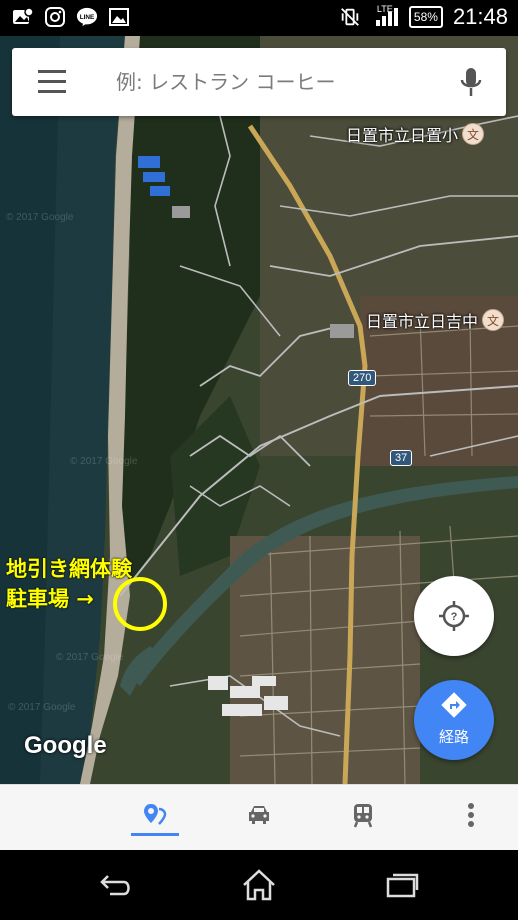  What do you see at coordinates (454, 705) in the screenshot?
I see `directions-icon` at bounding box center [454, 705].